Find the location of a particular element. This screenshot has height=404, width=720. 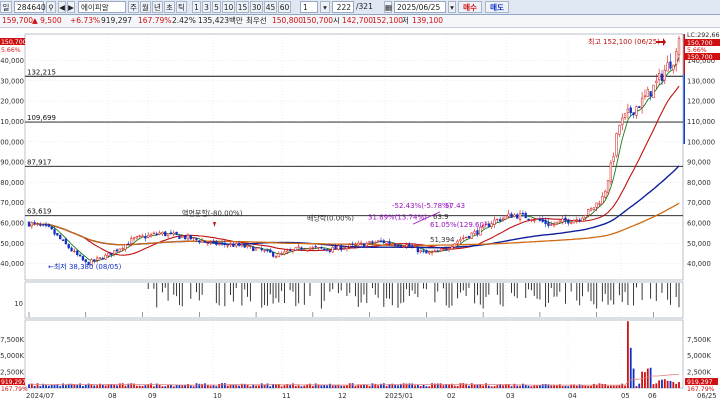

minute-button-3: 3 is located at coordinates (206, 7).